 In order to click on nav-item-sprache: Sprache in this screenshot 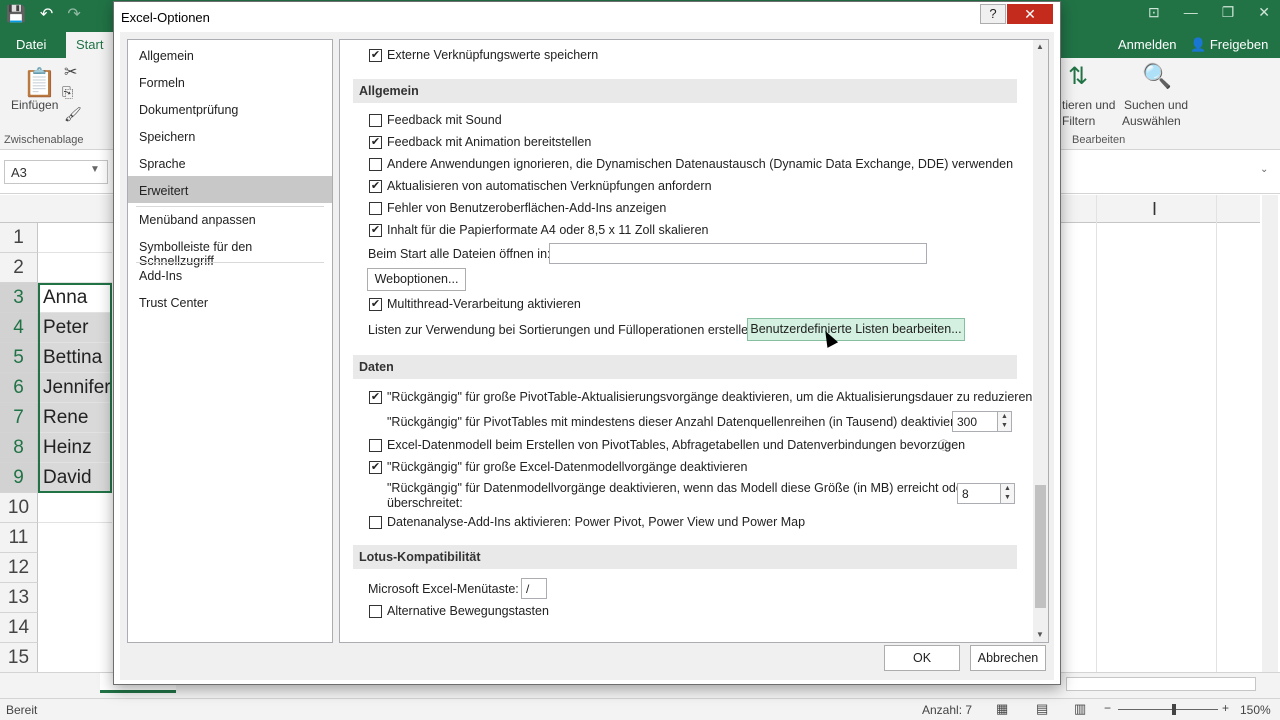, I will do `click(230, 162)`.